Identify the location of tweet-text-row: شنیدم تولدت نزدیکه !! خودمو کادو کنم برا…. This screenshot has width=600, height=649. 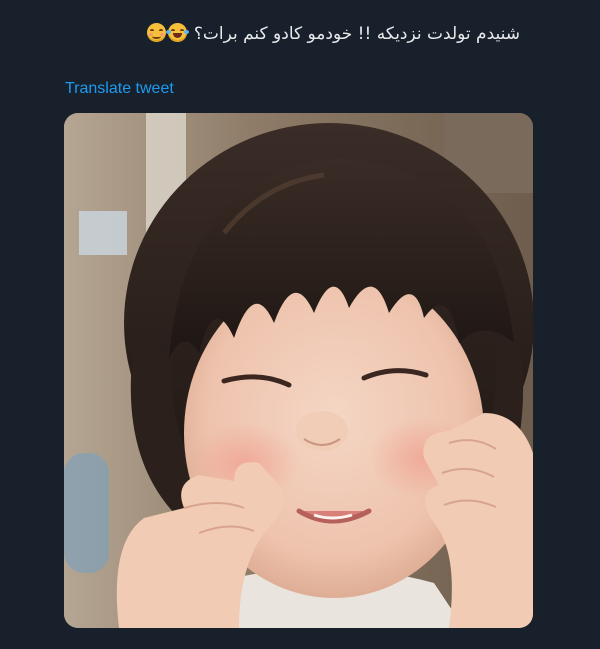
(333, 34).